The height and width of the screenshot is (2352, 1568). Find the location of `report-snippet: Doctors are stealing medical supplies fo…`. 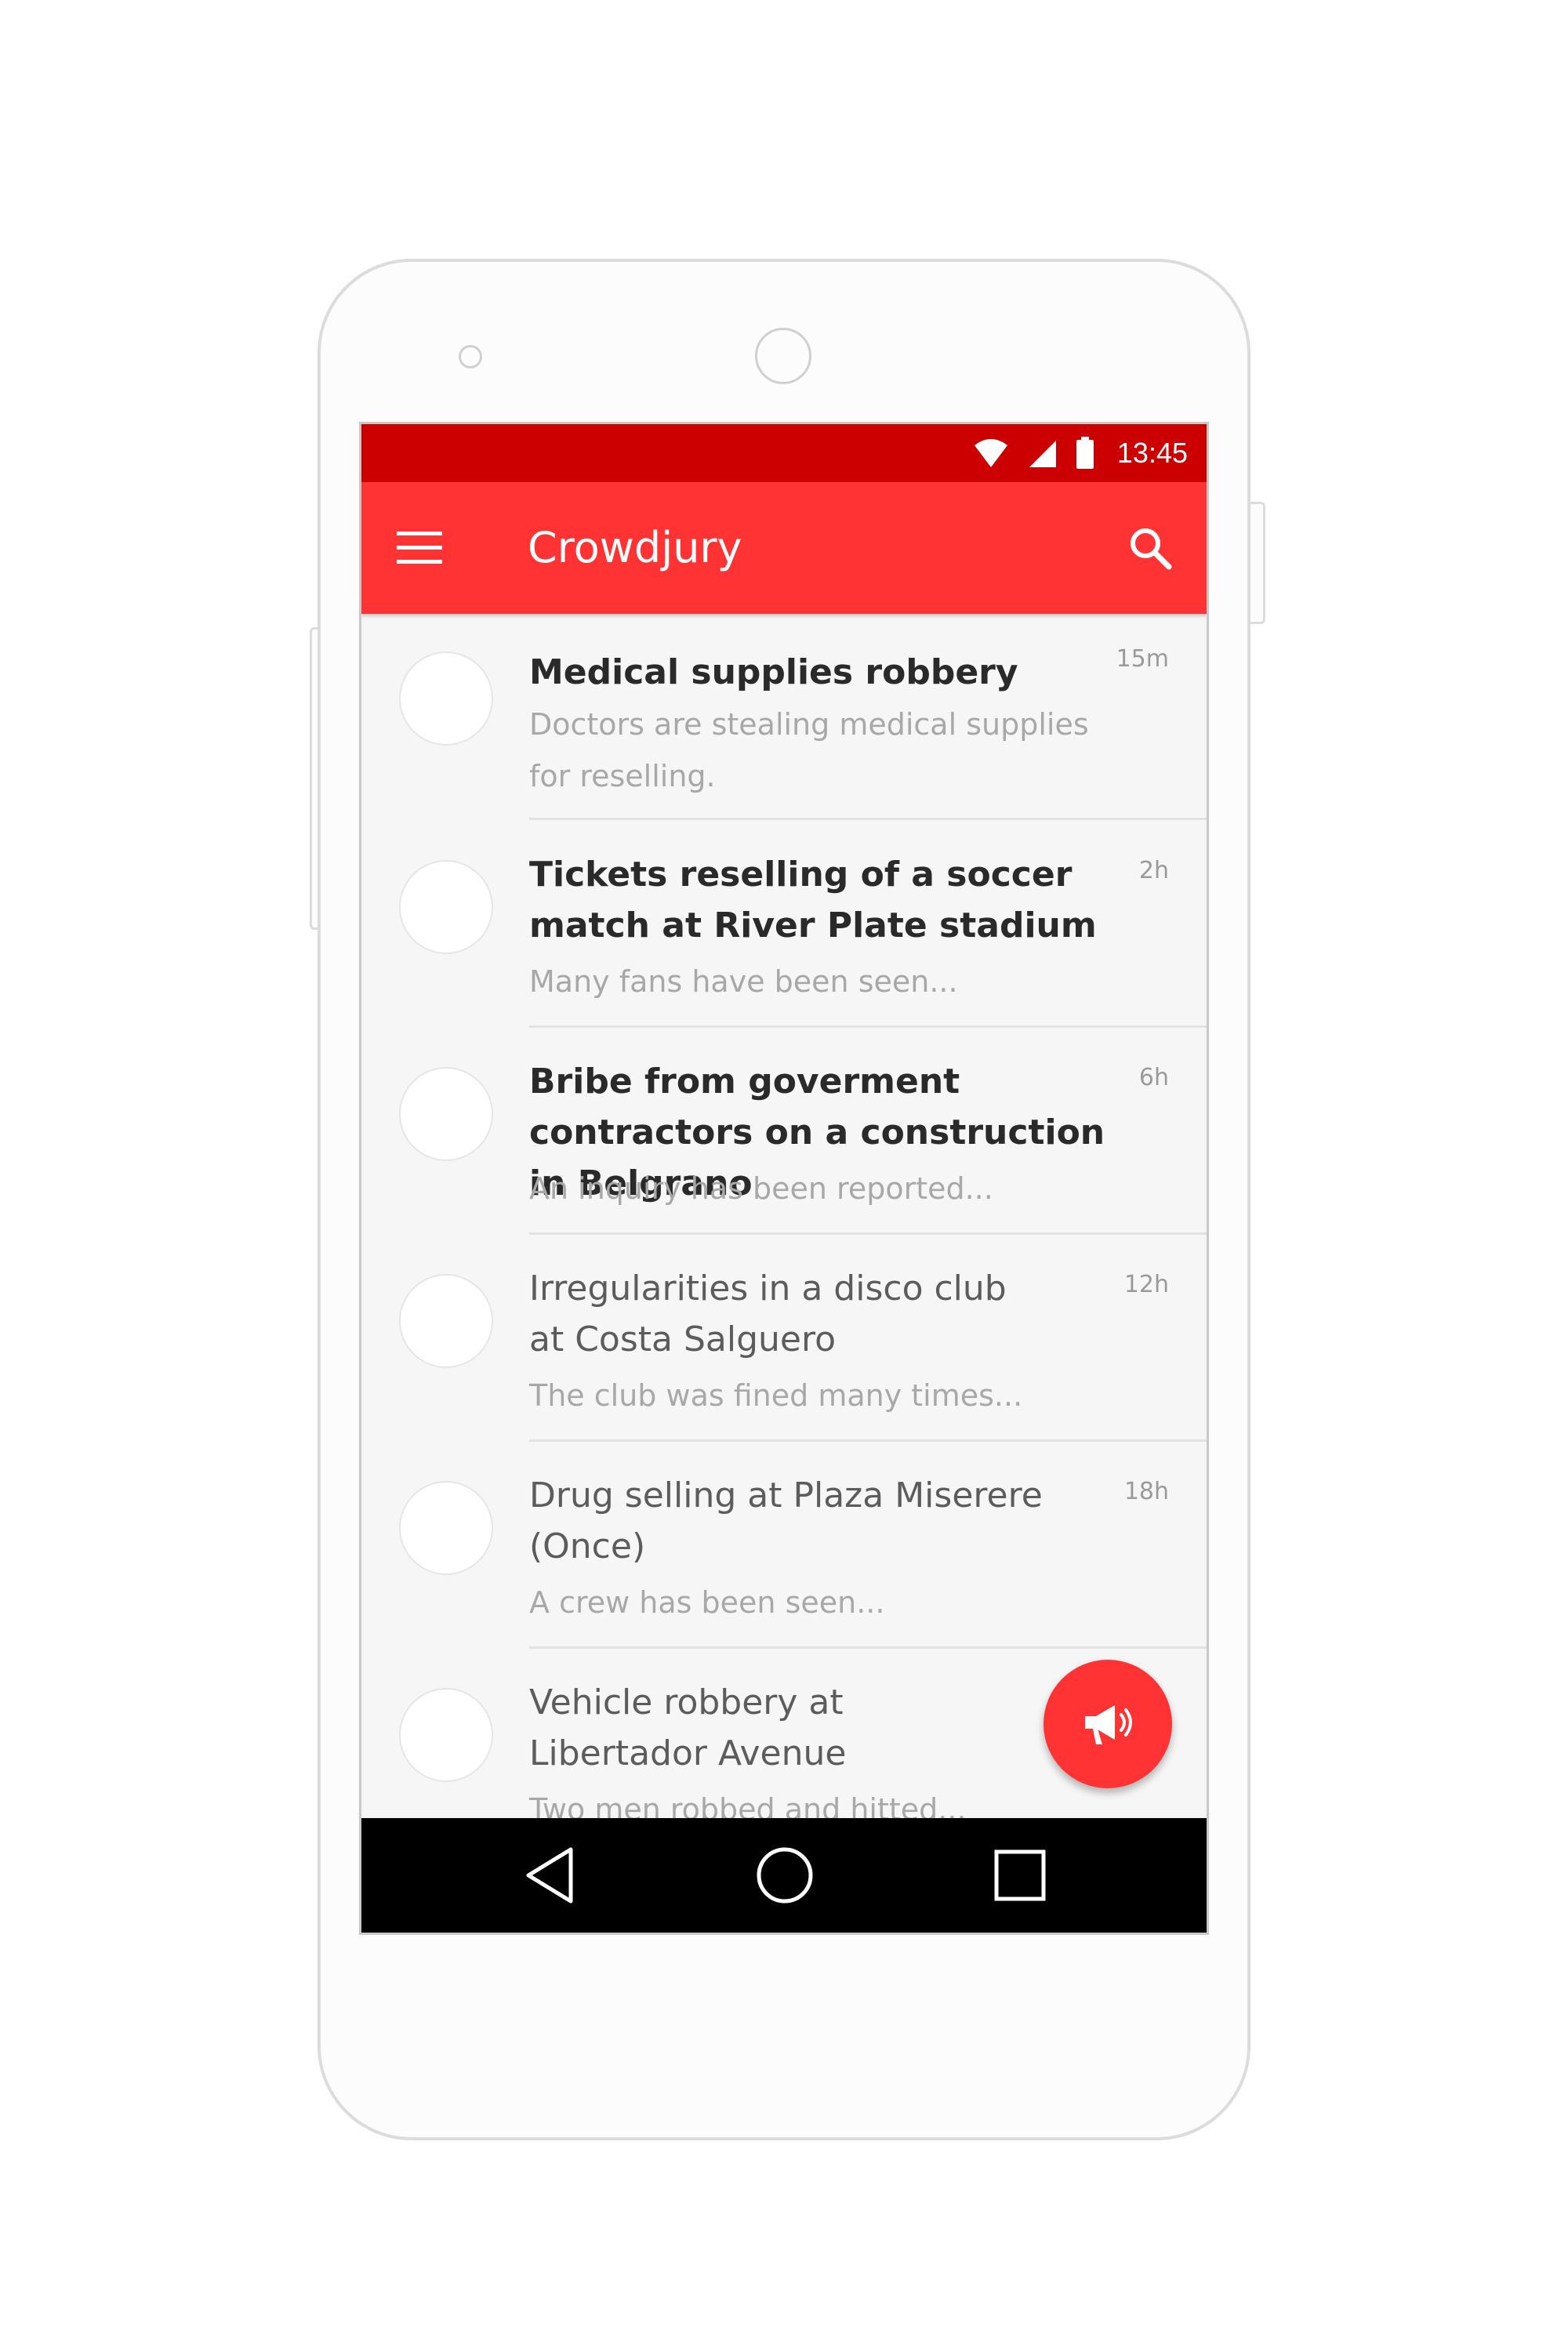

report-snippet: Doctors are stealing medical supplies fo… is located at coordinates (809, 750).